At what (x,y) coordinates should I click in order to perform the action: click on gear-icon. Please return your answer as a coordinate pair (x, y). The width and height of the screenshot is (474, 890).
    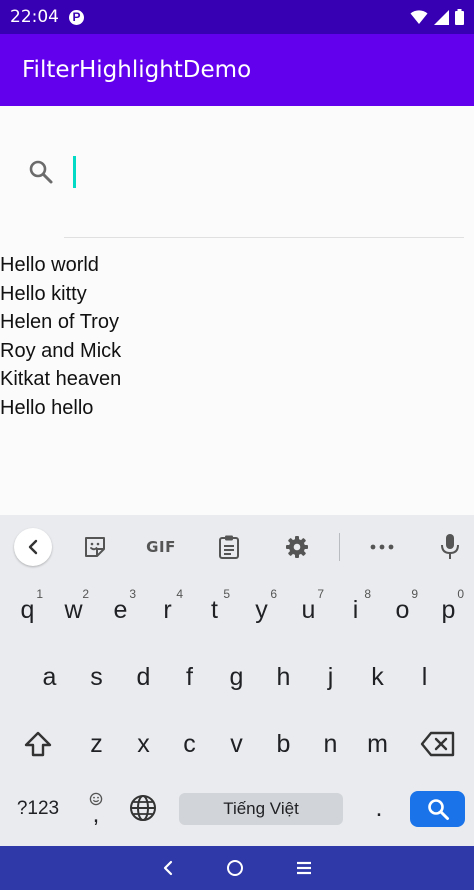
    Looking at the image, I should click on (297, 547).